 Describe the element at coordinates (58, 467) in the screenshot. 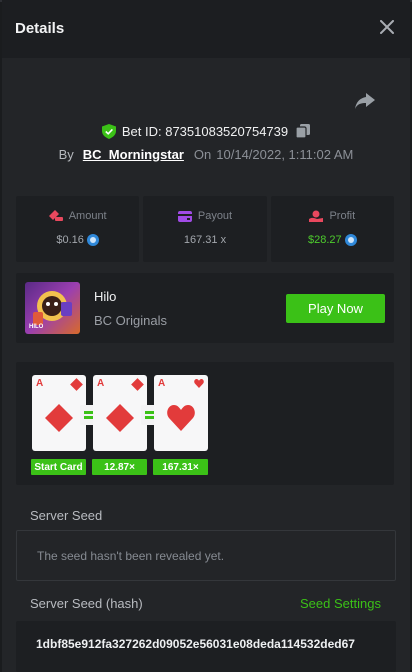

I see `card-tag: Start Card` at that location.